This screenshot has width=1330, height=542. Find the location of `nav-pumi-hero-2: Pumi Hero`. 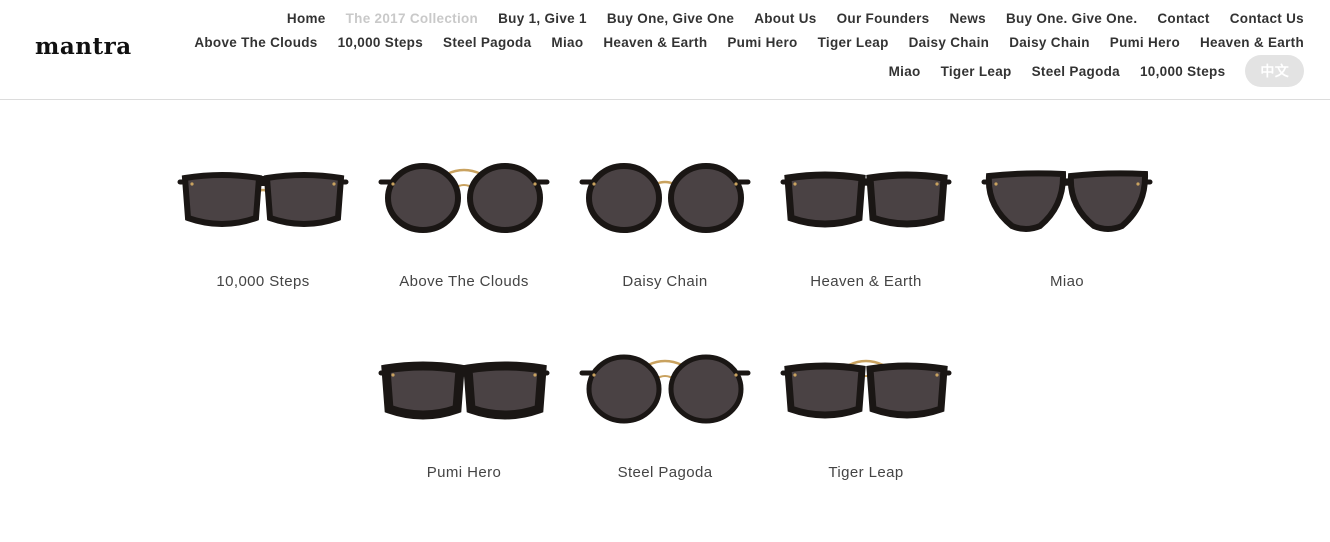

nav-pumi-hero-2: Pumi Hero is located at coordinates (1145, 42).